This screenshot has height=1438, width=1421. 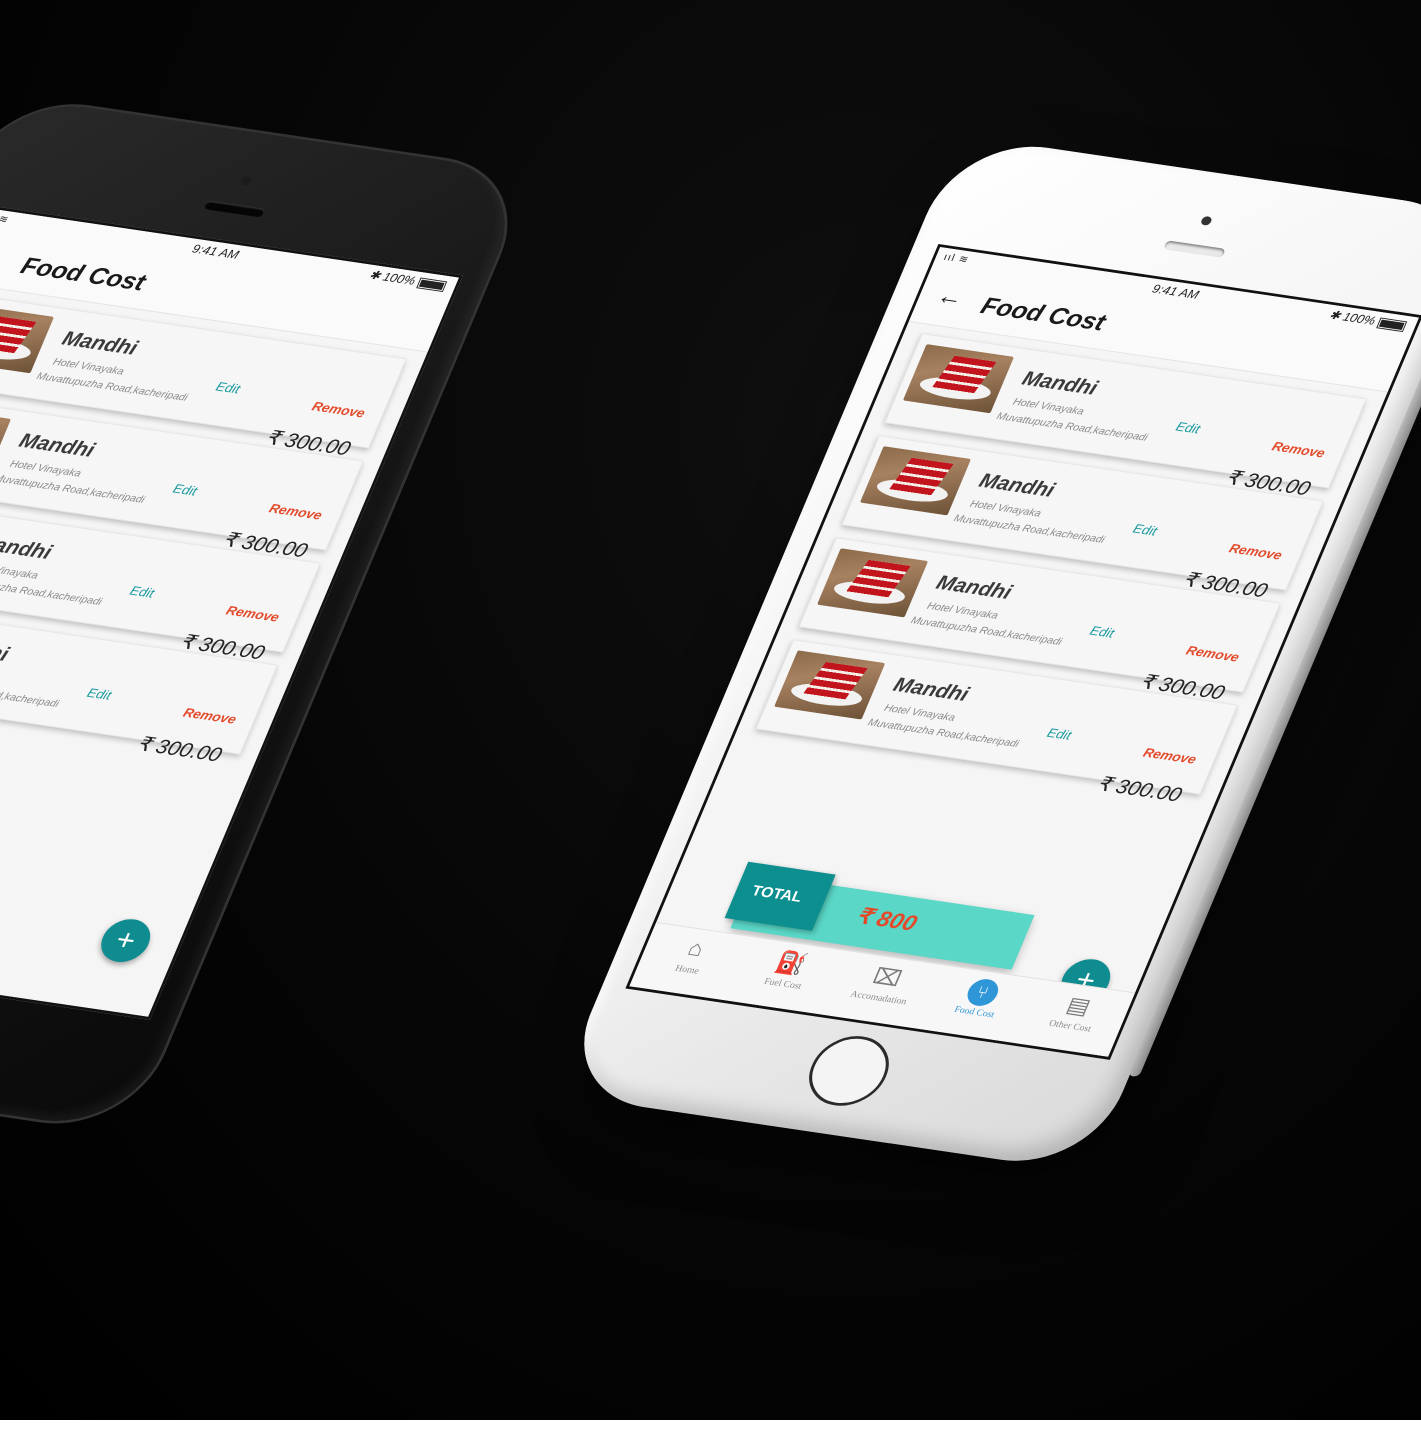 What do you see at coordinates (780, 896) in the screenshot?
I see `total-label: TOTAL` at bounding box center [780, 896].